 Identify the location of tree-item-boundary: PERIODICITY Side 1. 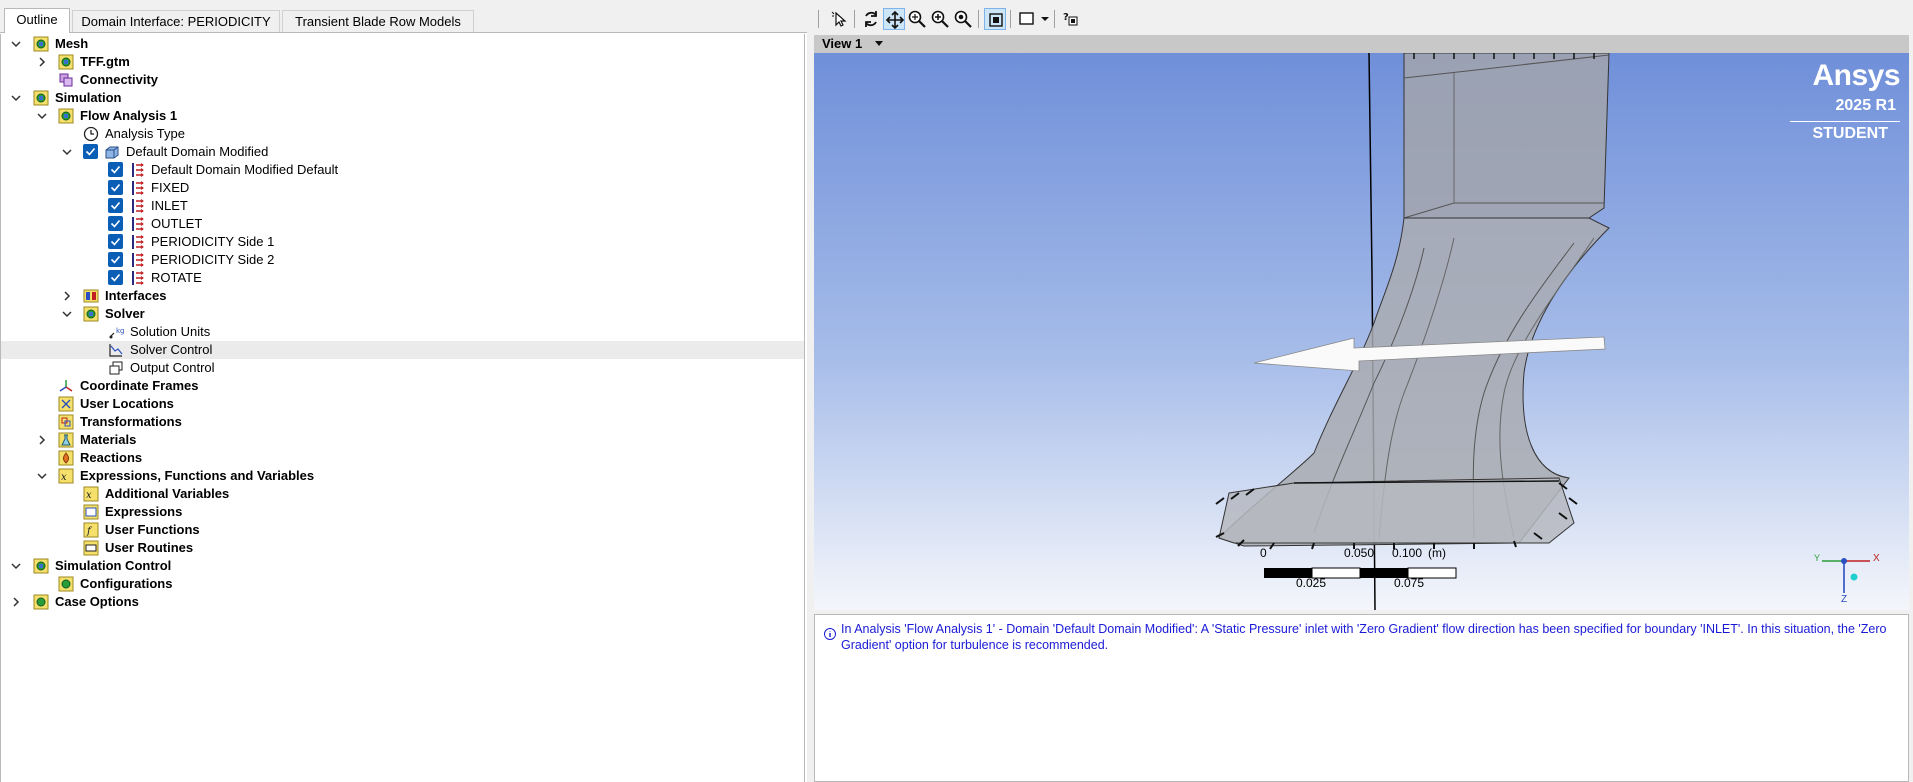
(402, 242).